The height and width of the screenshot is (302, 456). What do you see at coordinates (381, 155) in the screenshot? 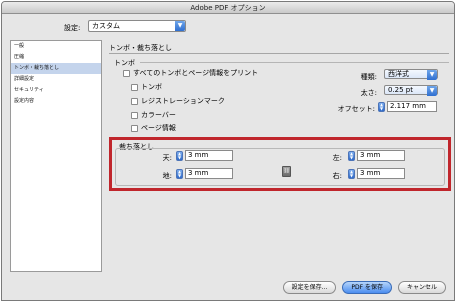
I see `bleed-left-input: 3 mm` at bounding box center [381, 155].